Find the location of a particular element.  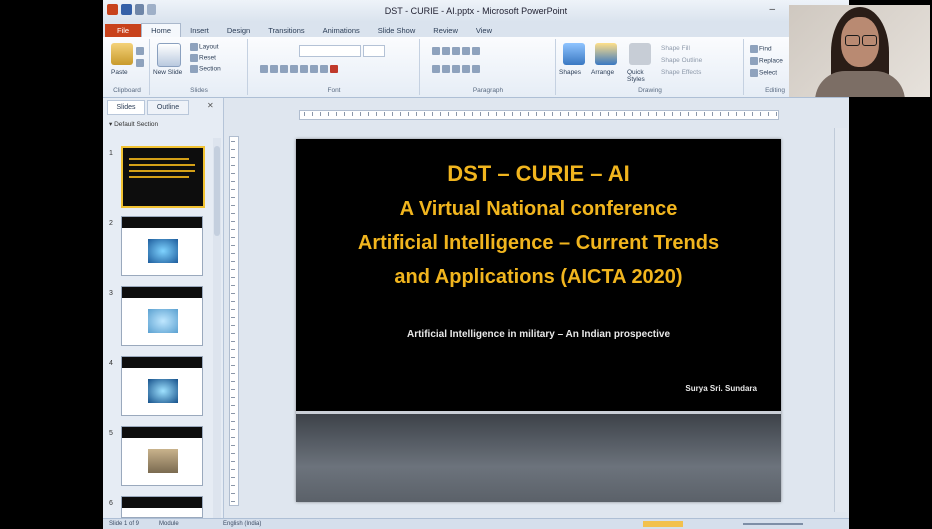

tab-animations: Animations is located at coordinates (341, 30).